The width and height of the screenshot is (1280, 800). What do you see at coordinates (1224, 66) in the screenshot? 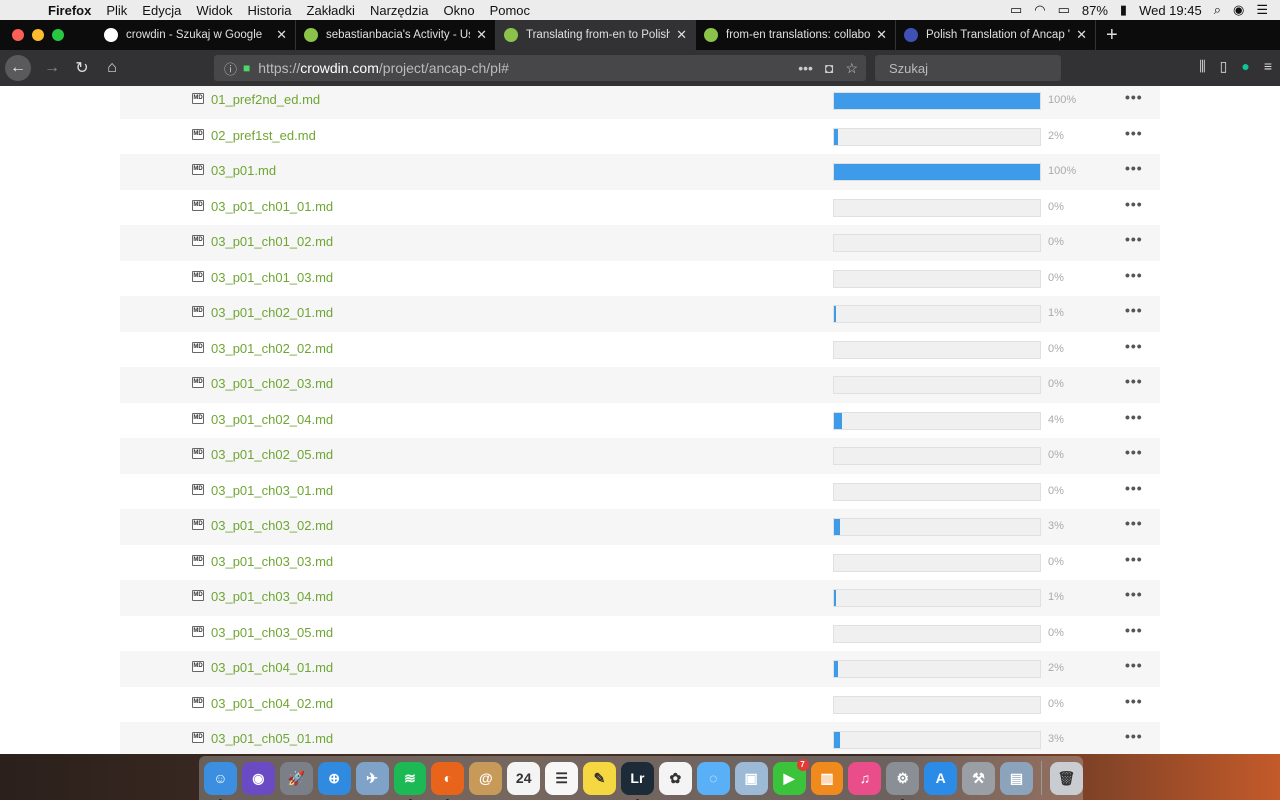
I see `sidebar-icon: ▯` at bounding box center [1224, 66].